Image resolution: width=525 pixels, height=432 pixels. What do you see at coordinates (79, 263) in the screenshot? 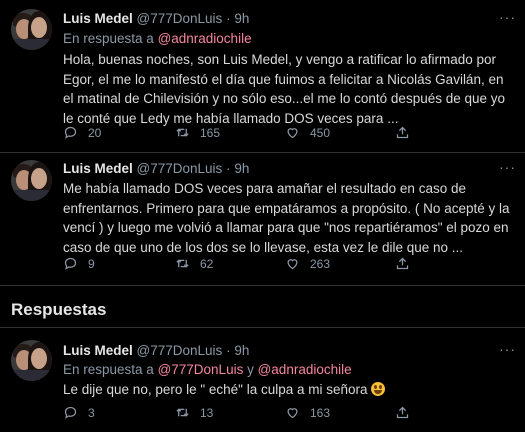
I see `reply-button: 9` at bounding box center [79, 263].